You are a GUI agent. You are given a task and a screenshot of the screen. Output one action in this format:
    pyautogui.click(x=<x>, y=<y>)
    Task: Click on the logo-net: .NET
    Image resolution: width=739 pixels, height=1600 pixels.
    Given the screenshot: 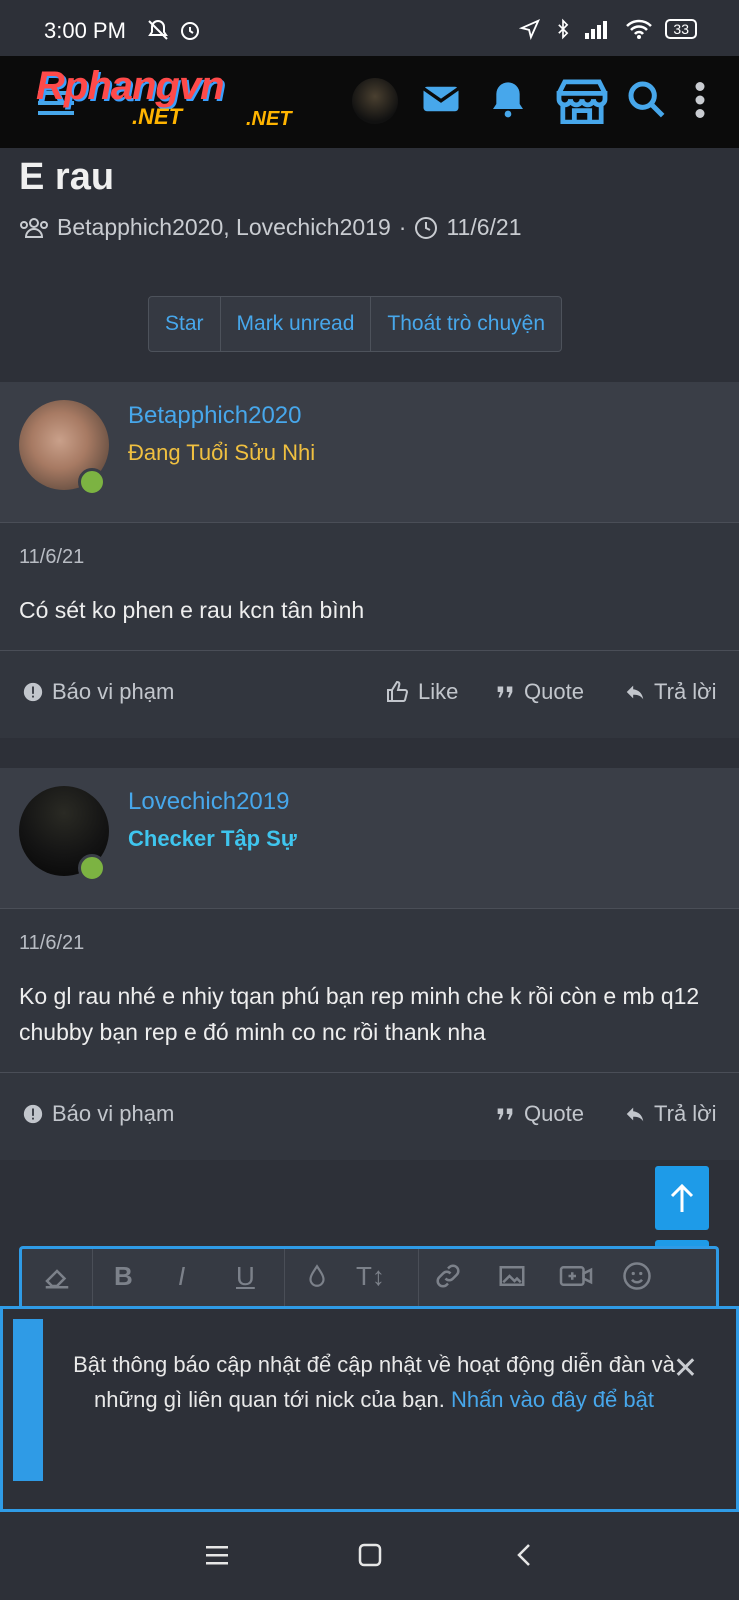 What is the action you would take?
    pyautogui.click(x=157, y=116)
    